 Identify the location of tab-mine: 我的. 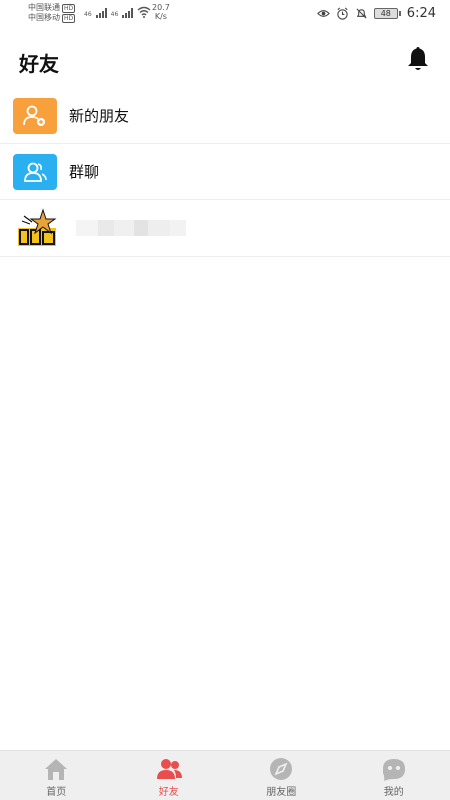
(394, 775).